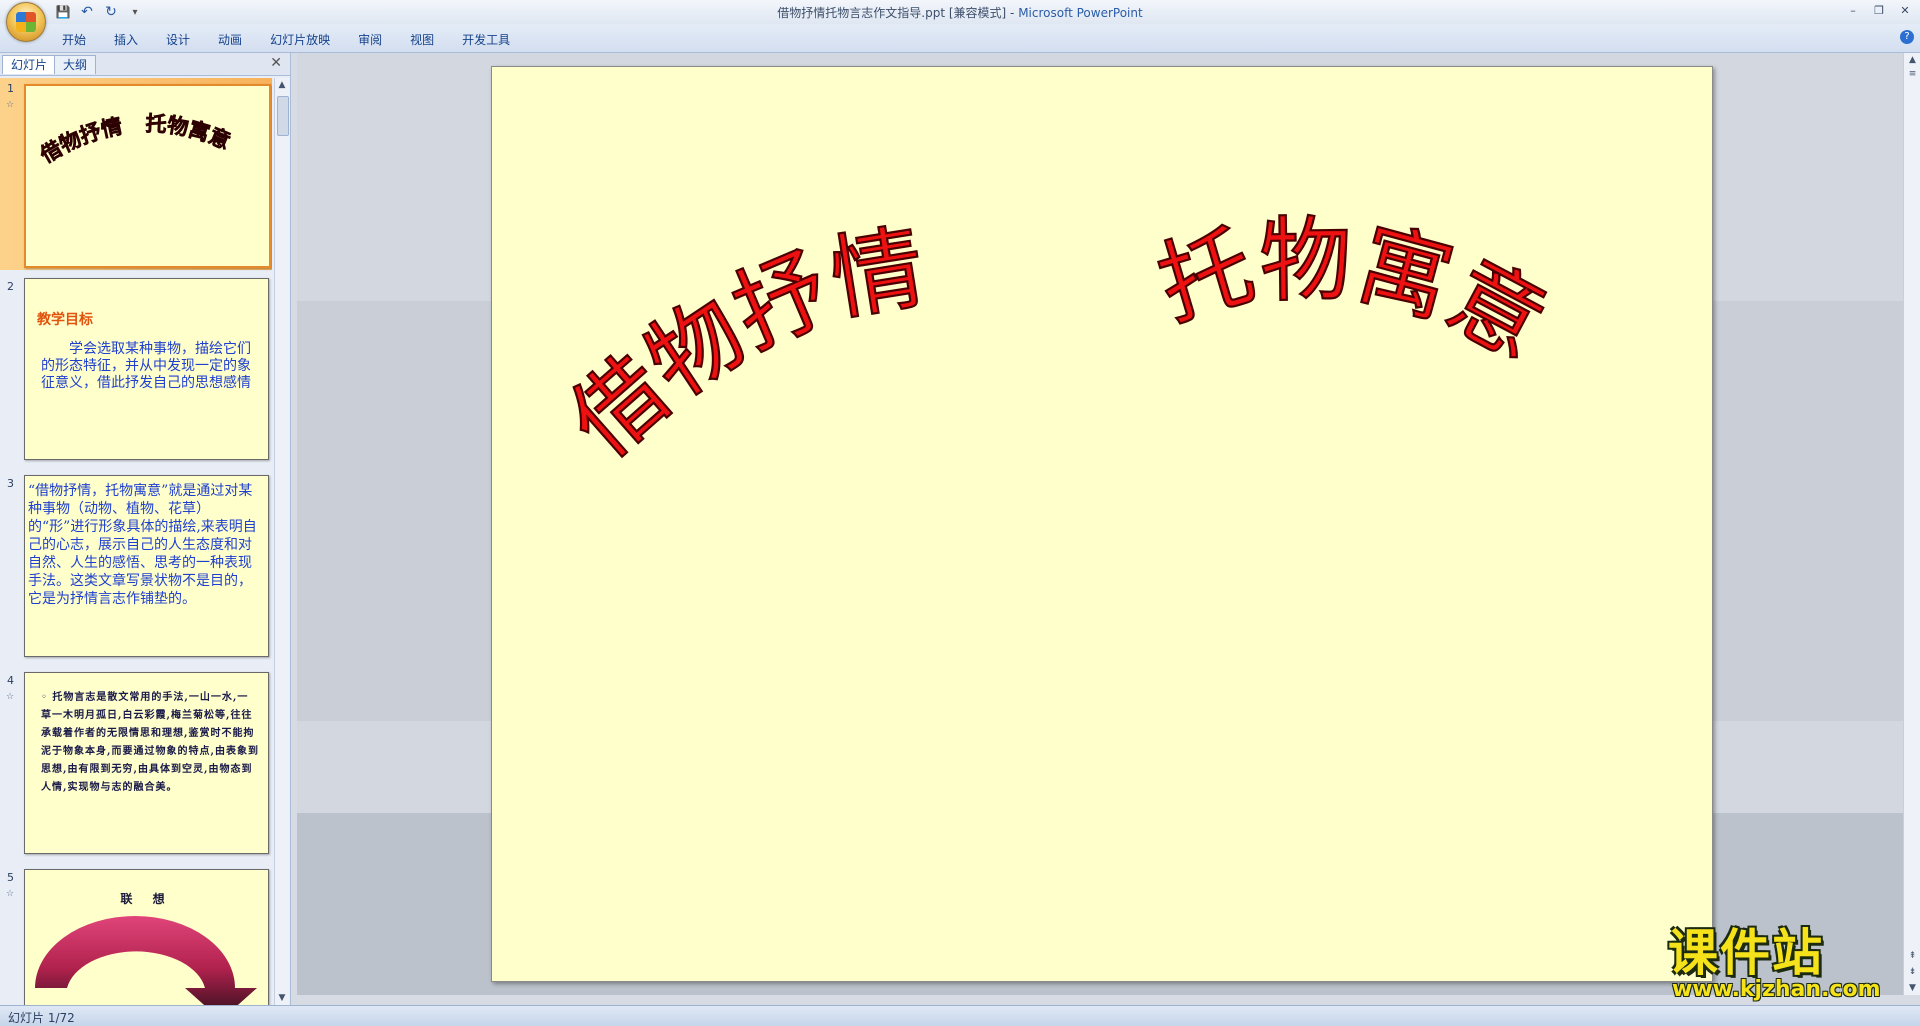  Describe the element at coordinates (276, 63) in the screenshot. I see `close-icon: ✕` at that location.